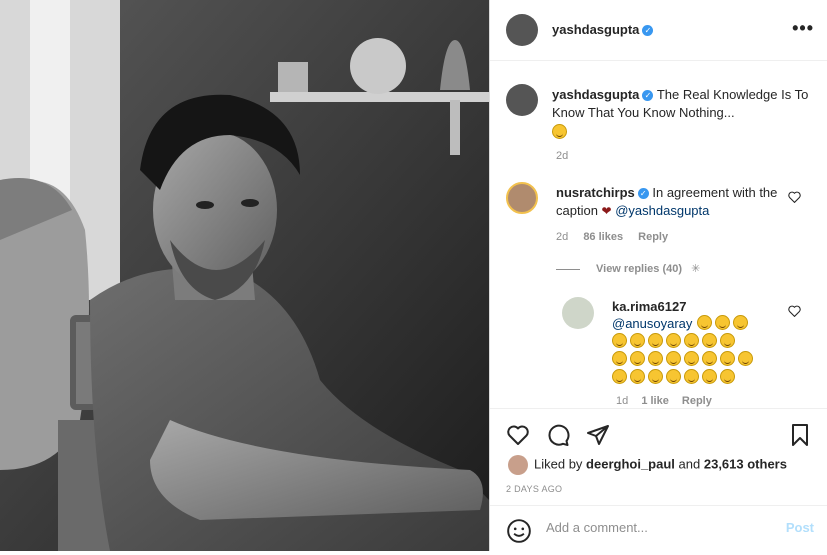 Image resolution: width=827 pixels, height=555 pixels. I want to click on author-username: yashdasgupta ✓, so click(603, 29).